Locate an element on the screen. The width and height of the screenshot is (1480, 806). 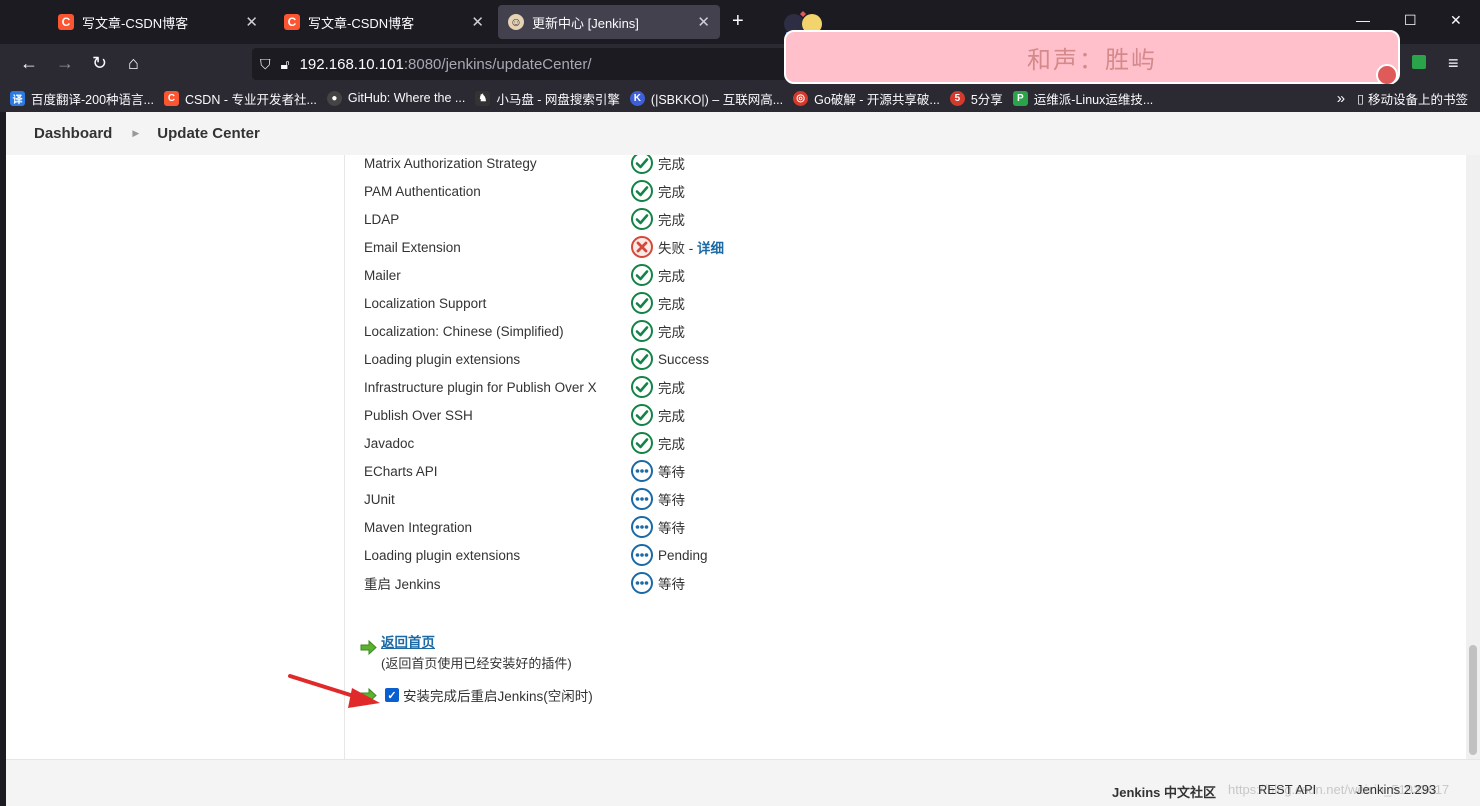
pending-circle-icon is located at coordinates (642, 471).